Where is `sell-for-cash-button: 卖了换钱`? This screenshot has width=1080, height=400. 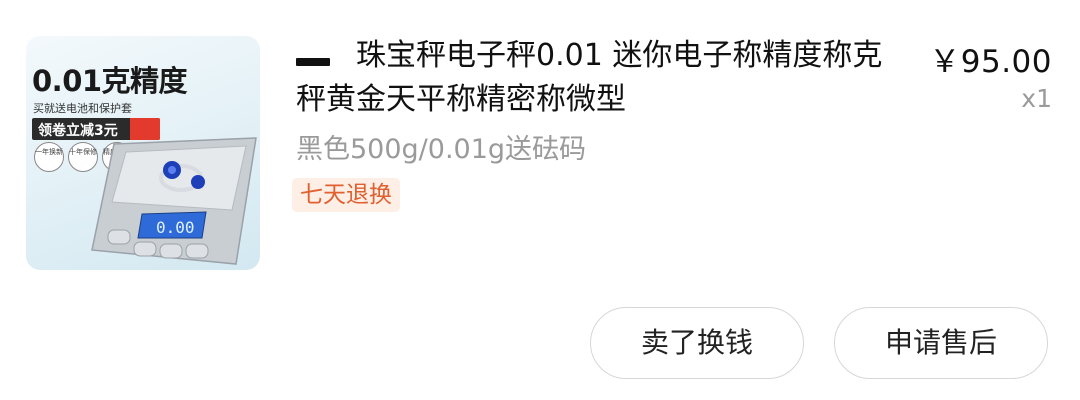
sell-for-cash-button: 卖了换钱 is located at coordinates (697, 343).